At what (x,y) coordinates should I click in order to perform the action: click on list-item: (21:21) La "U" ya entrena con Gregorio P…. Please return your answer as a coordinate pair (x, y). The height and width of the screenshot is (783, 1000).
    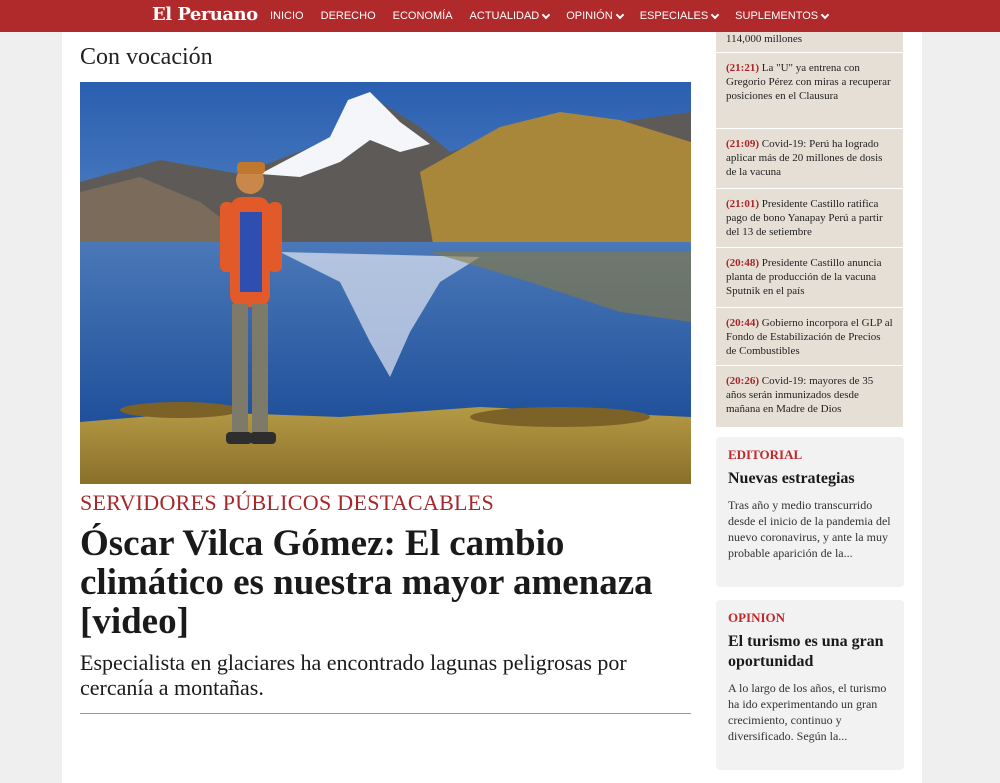
    Looking at the image, I should click on (809, 91).